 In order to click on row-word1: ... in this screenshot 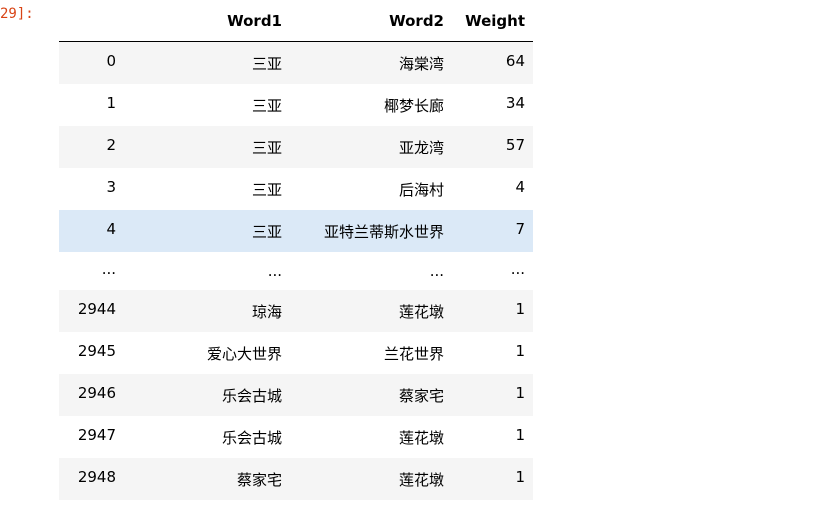, I will do `click(274, 271)`.